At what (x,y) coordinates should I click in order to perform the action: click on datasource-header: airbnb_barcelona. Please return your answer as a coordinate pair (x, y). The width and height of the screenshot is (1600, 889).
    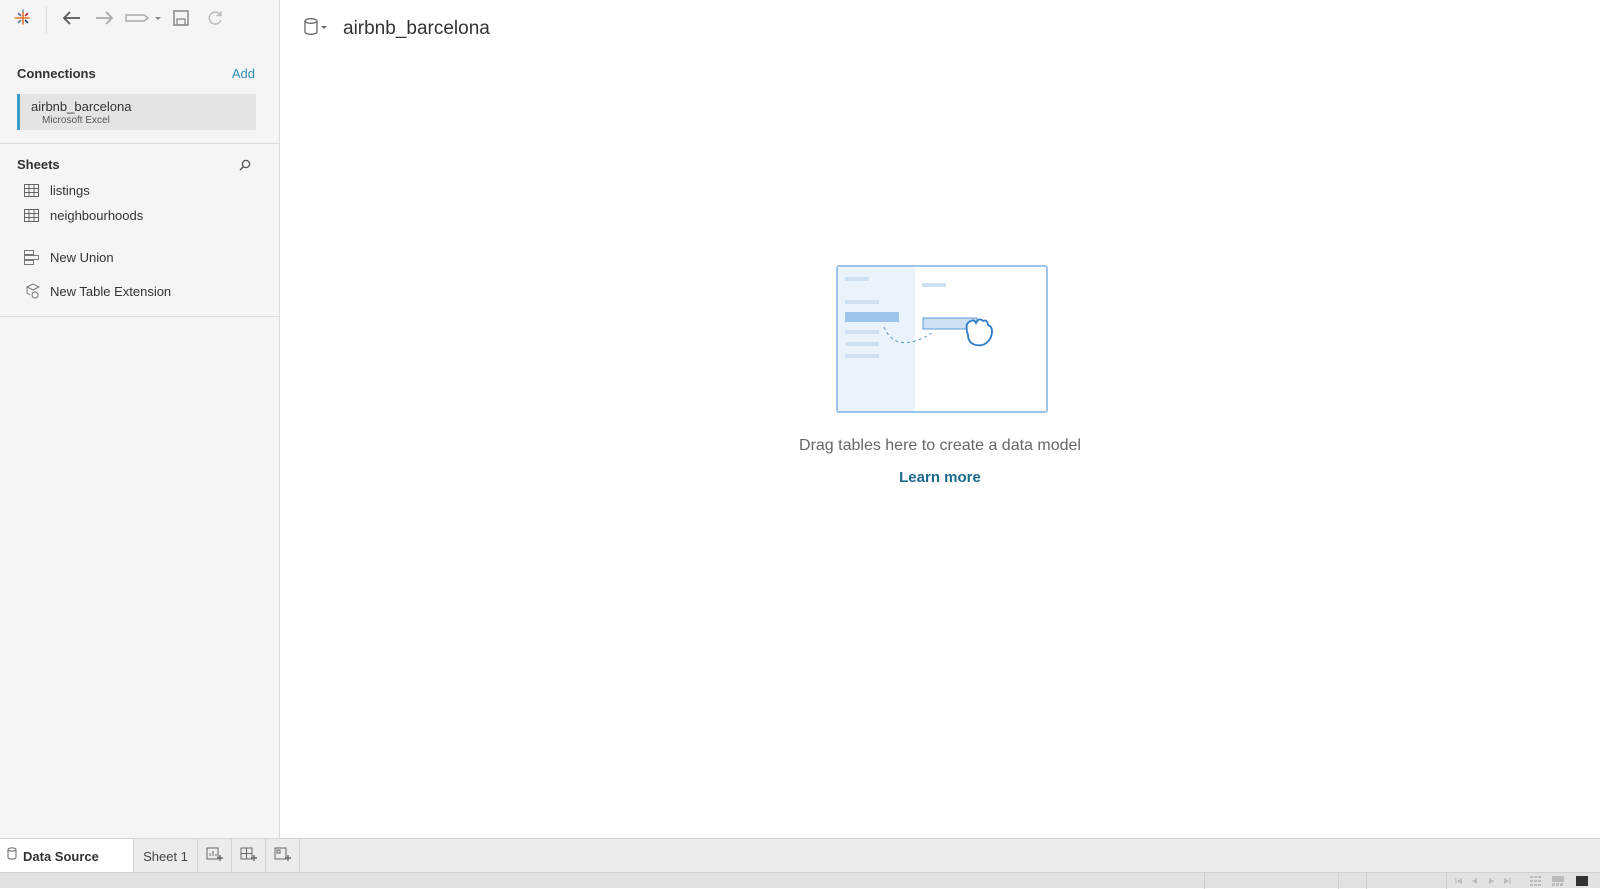
    Looking at the image, I should click on (396, 29).